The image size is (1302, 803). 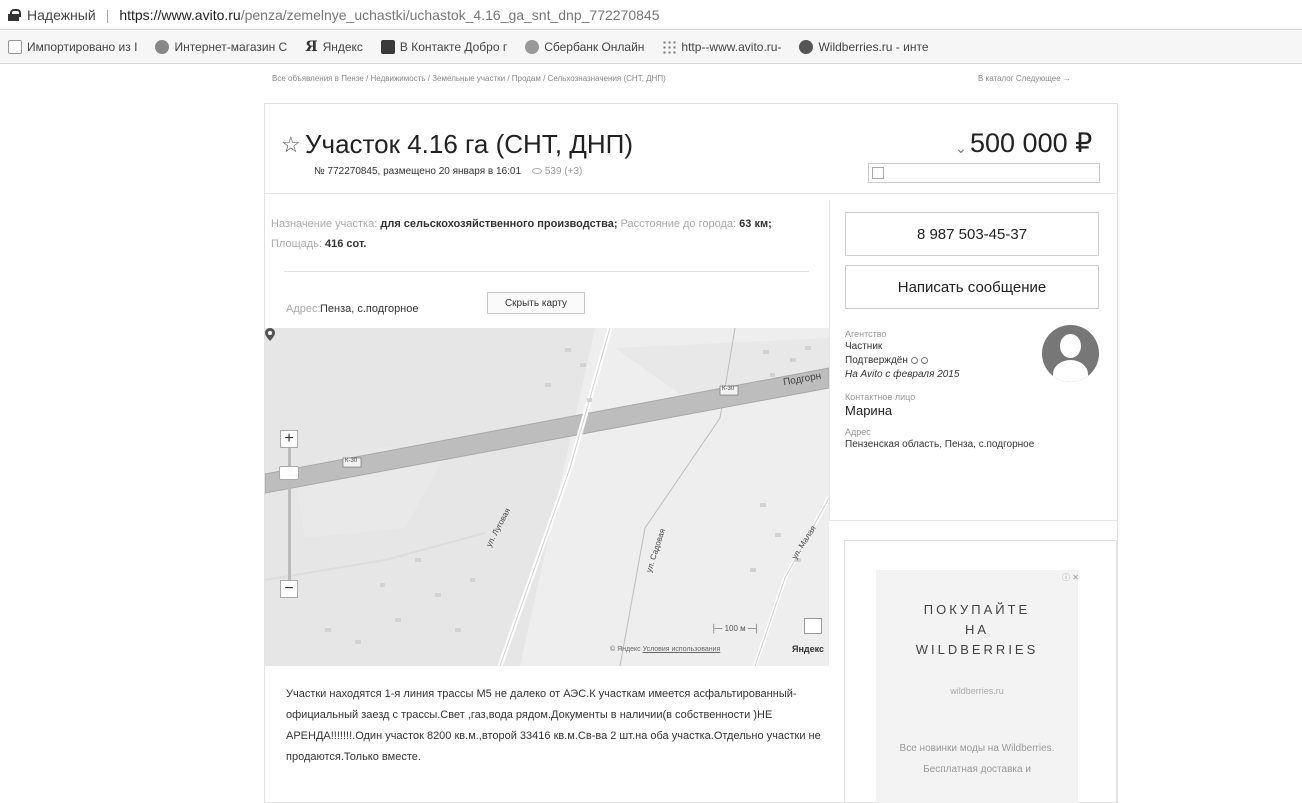 What do you see at coordinates (563, 171) in the screenshot?
I see `views-value: 539 (+3)` at bounding box center [563, 171].